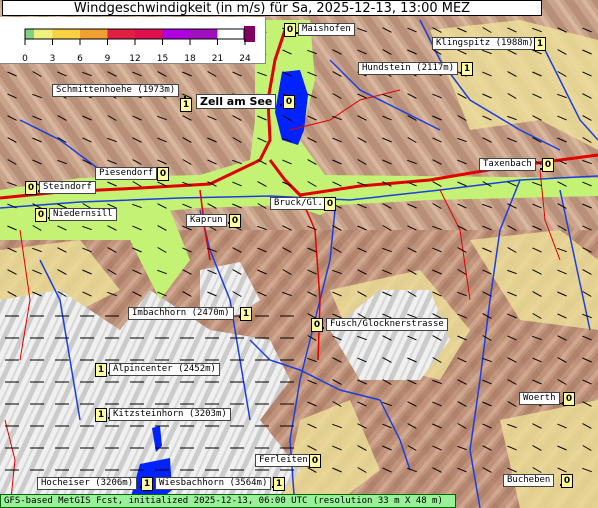  I want to click on wind-speed-legend: 0 3 6 9 12 15 18 21 24, so click(133, 40).